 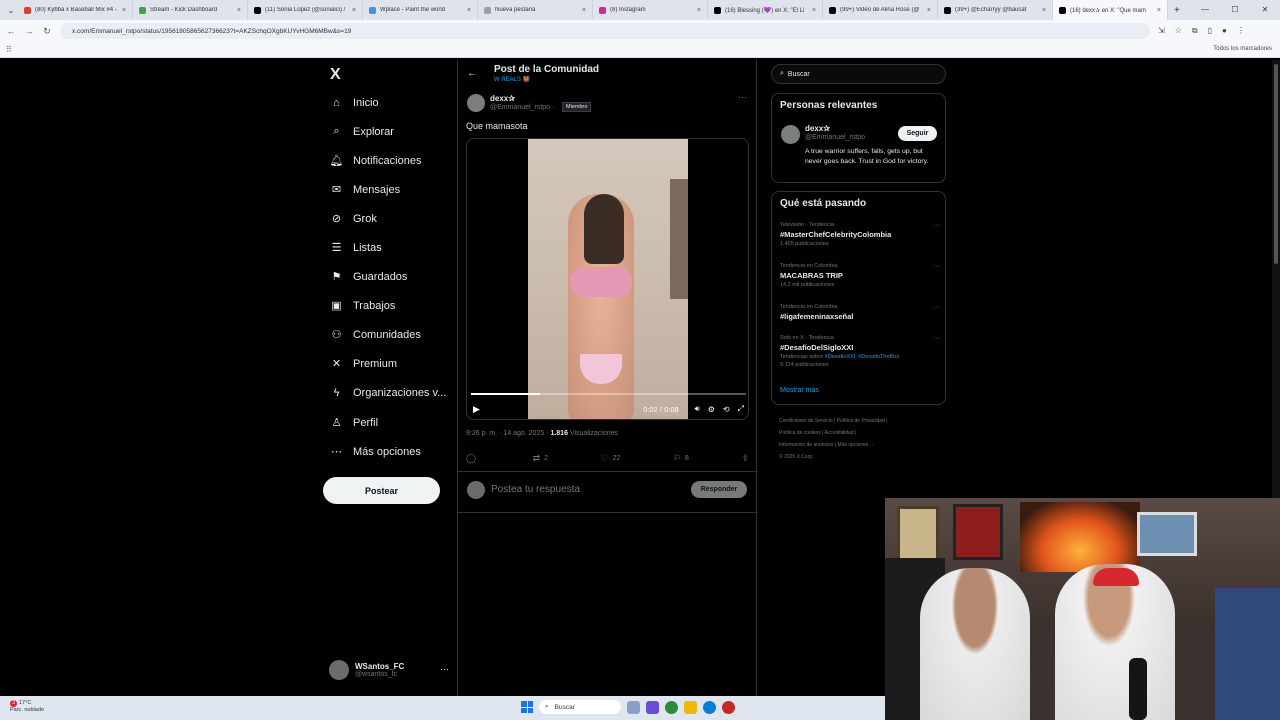 What do you see at coordinates (1210, 31) in the screenshot?
I see `sidepanel-icon: ▯` at bounding box center [1210, 31].